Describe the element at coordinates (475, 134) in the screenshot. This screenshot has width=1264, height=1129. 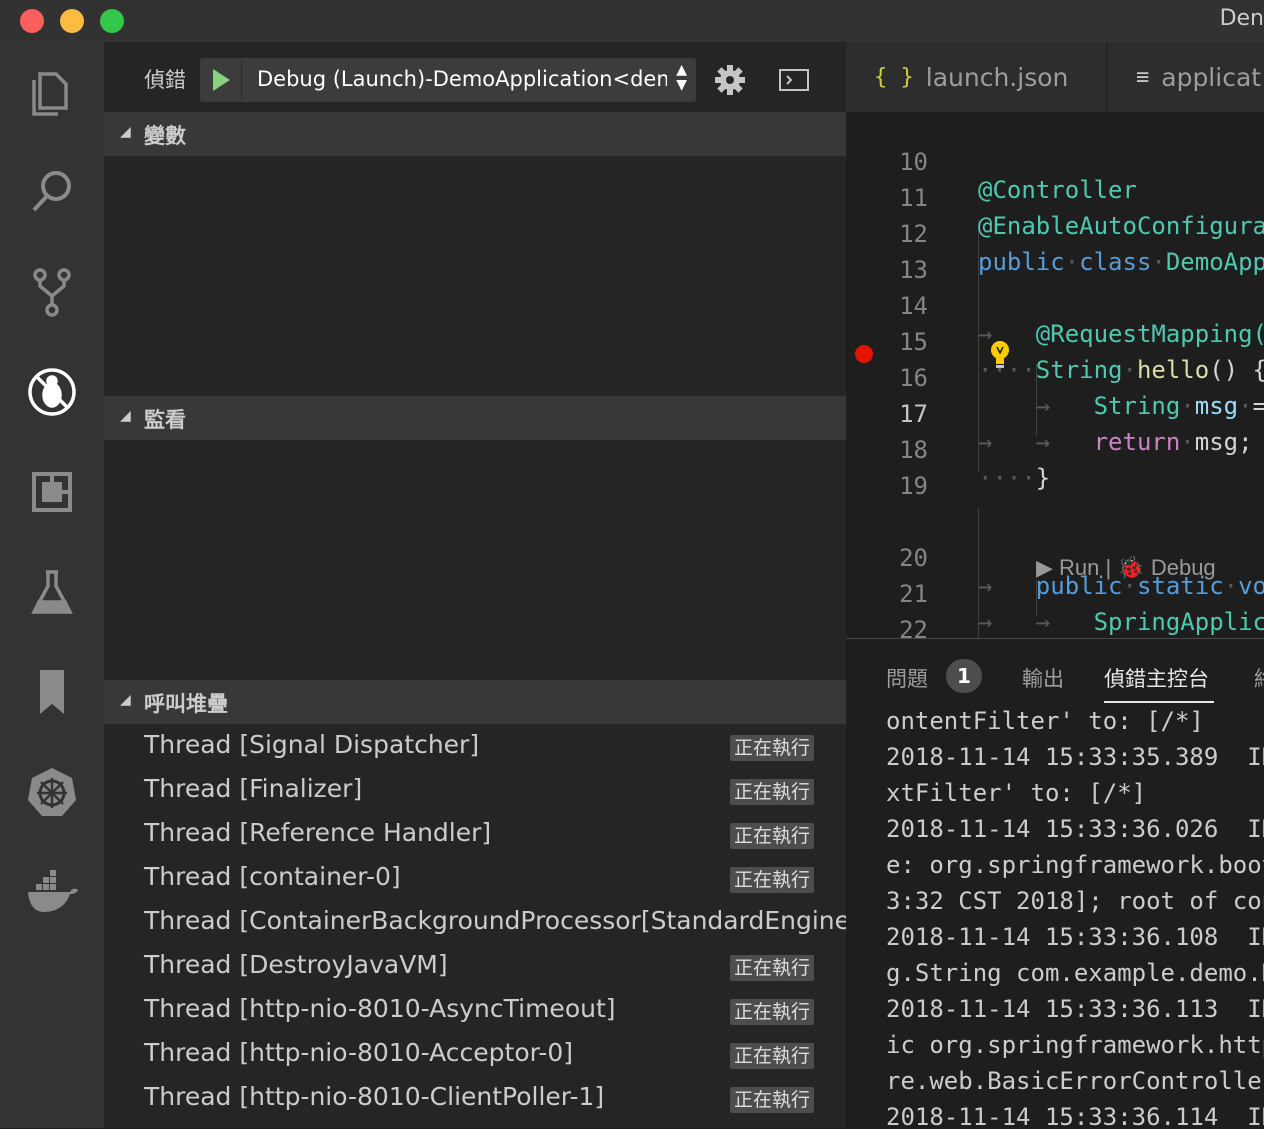
I see `variables-section-header: ◢ 變數` at that location.